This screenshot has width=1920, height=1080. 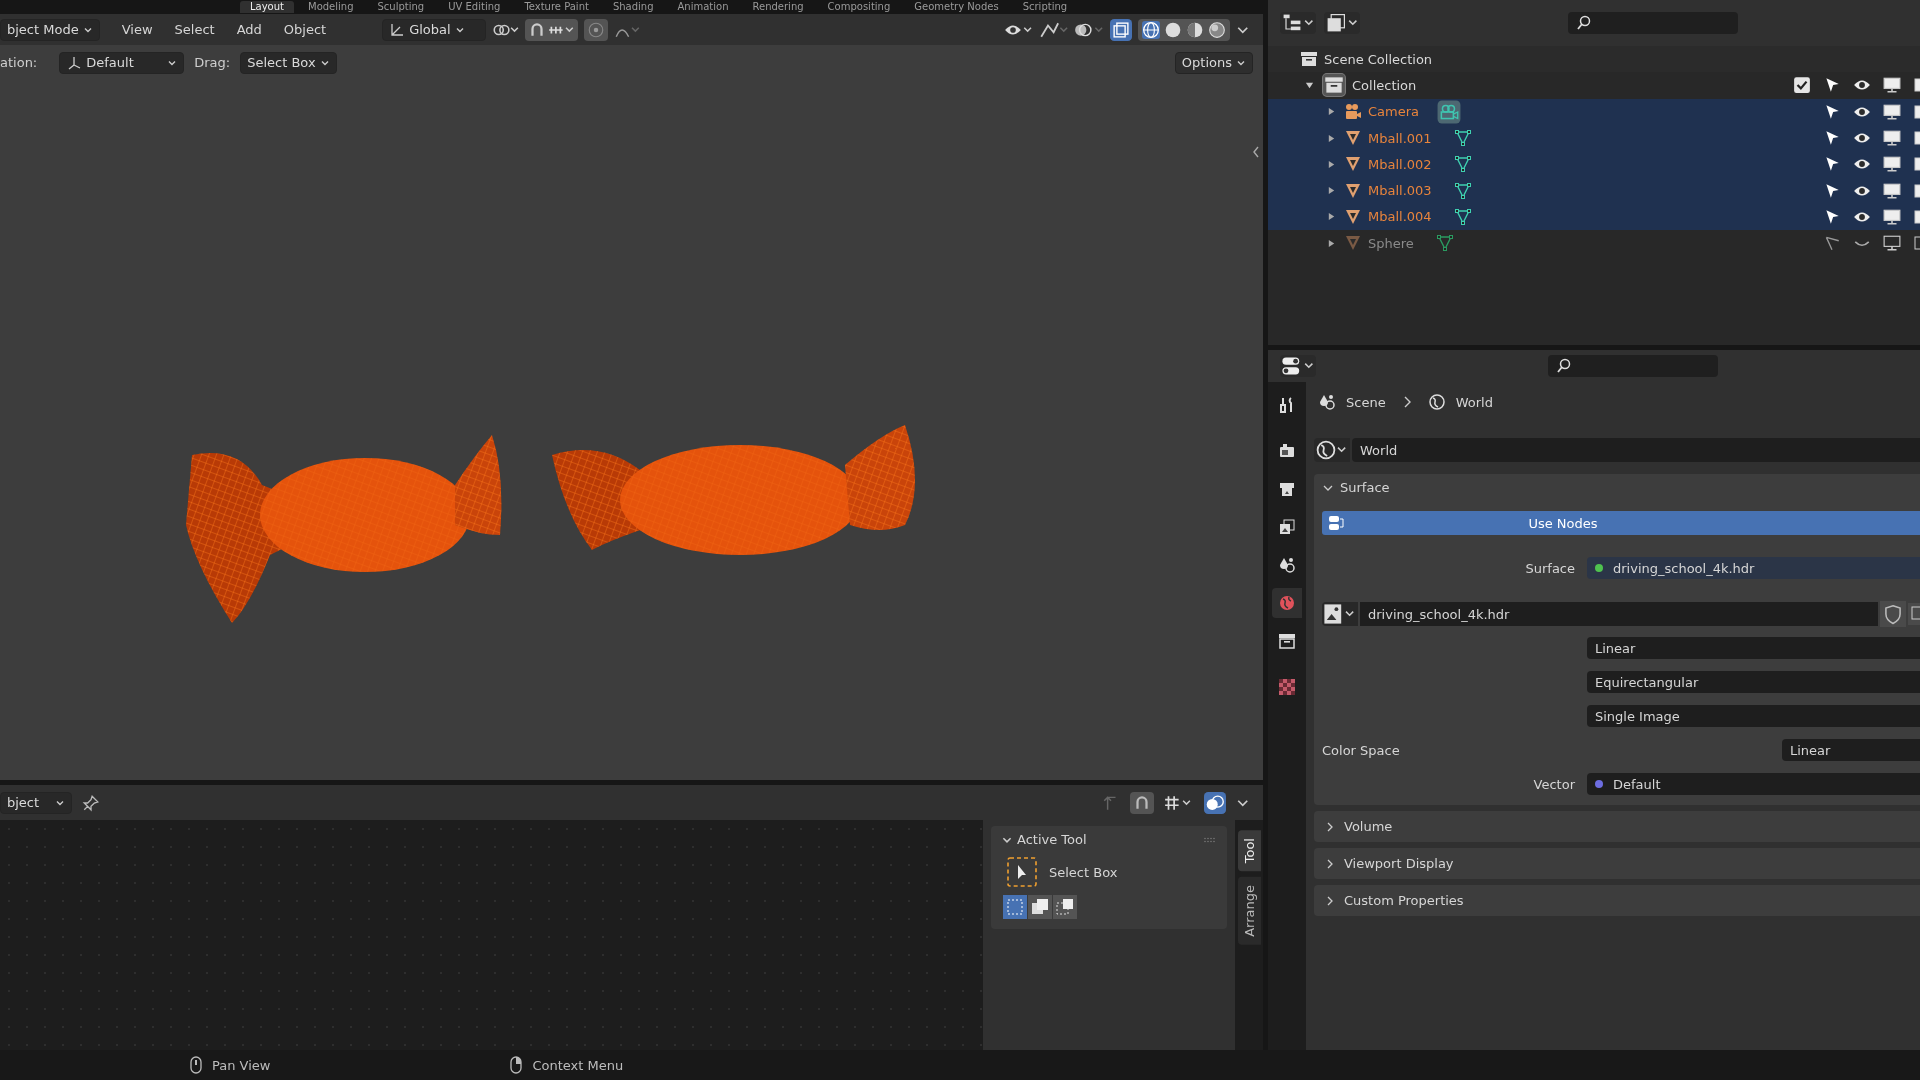 I want to click on outliner-row: Collection, so click(x=1594, y=85).